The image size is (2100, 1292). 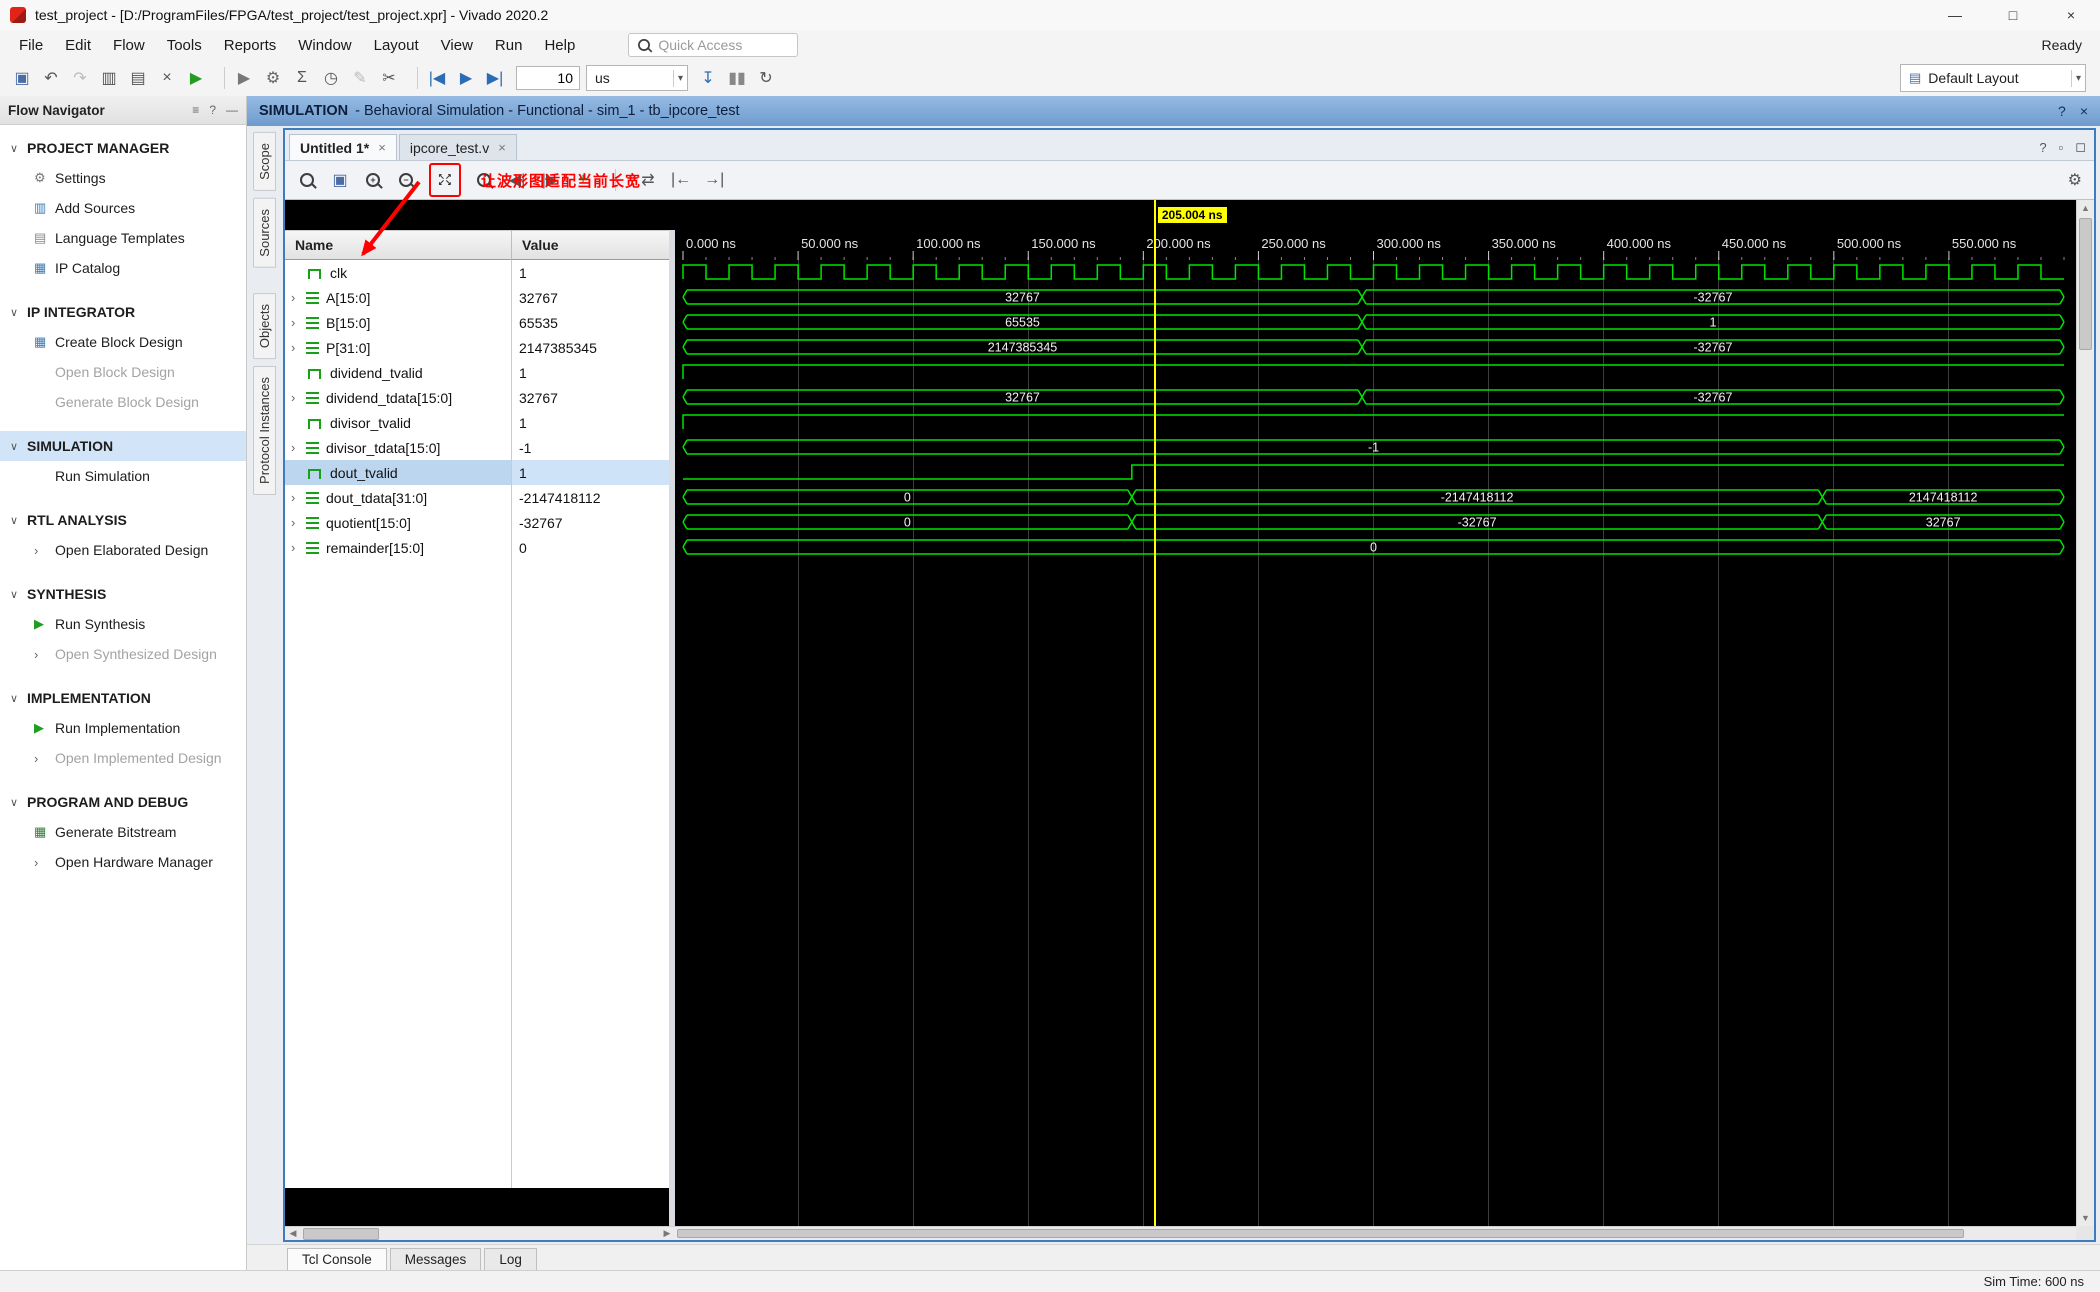 What do you see at coordinates (708, 78) in the screenshot?
I see `run-for-icon: ↧` at bounding box center [708, 78].